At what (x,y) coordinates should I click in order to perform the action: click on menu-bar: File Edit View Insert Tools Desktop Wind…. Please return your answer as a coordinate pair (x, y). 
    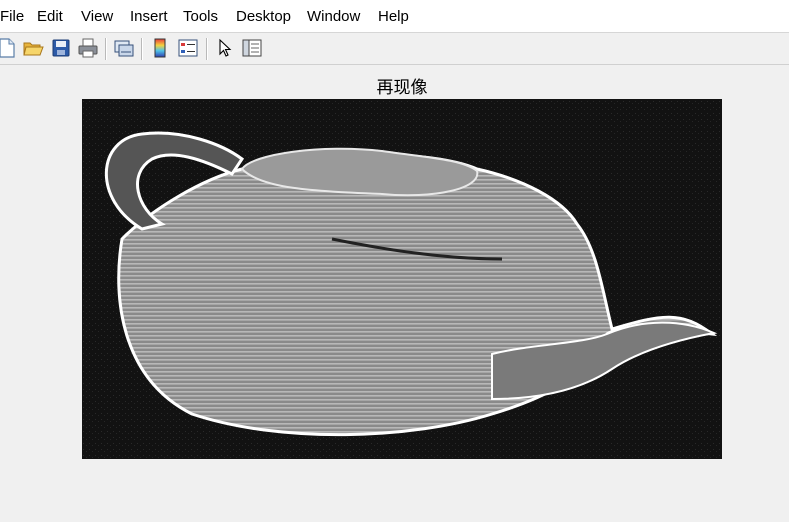
    Looking at the image, I should click on (394, 16).